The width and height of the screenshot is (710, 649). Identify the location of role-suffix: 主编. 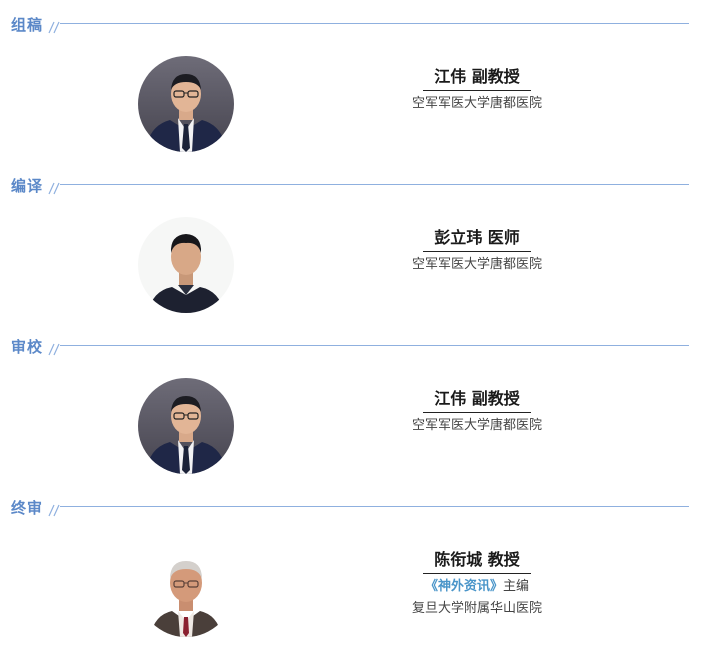
(516, 586).